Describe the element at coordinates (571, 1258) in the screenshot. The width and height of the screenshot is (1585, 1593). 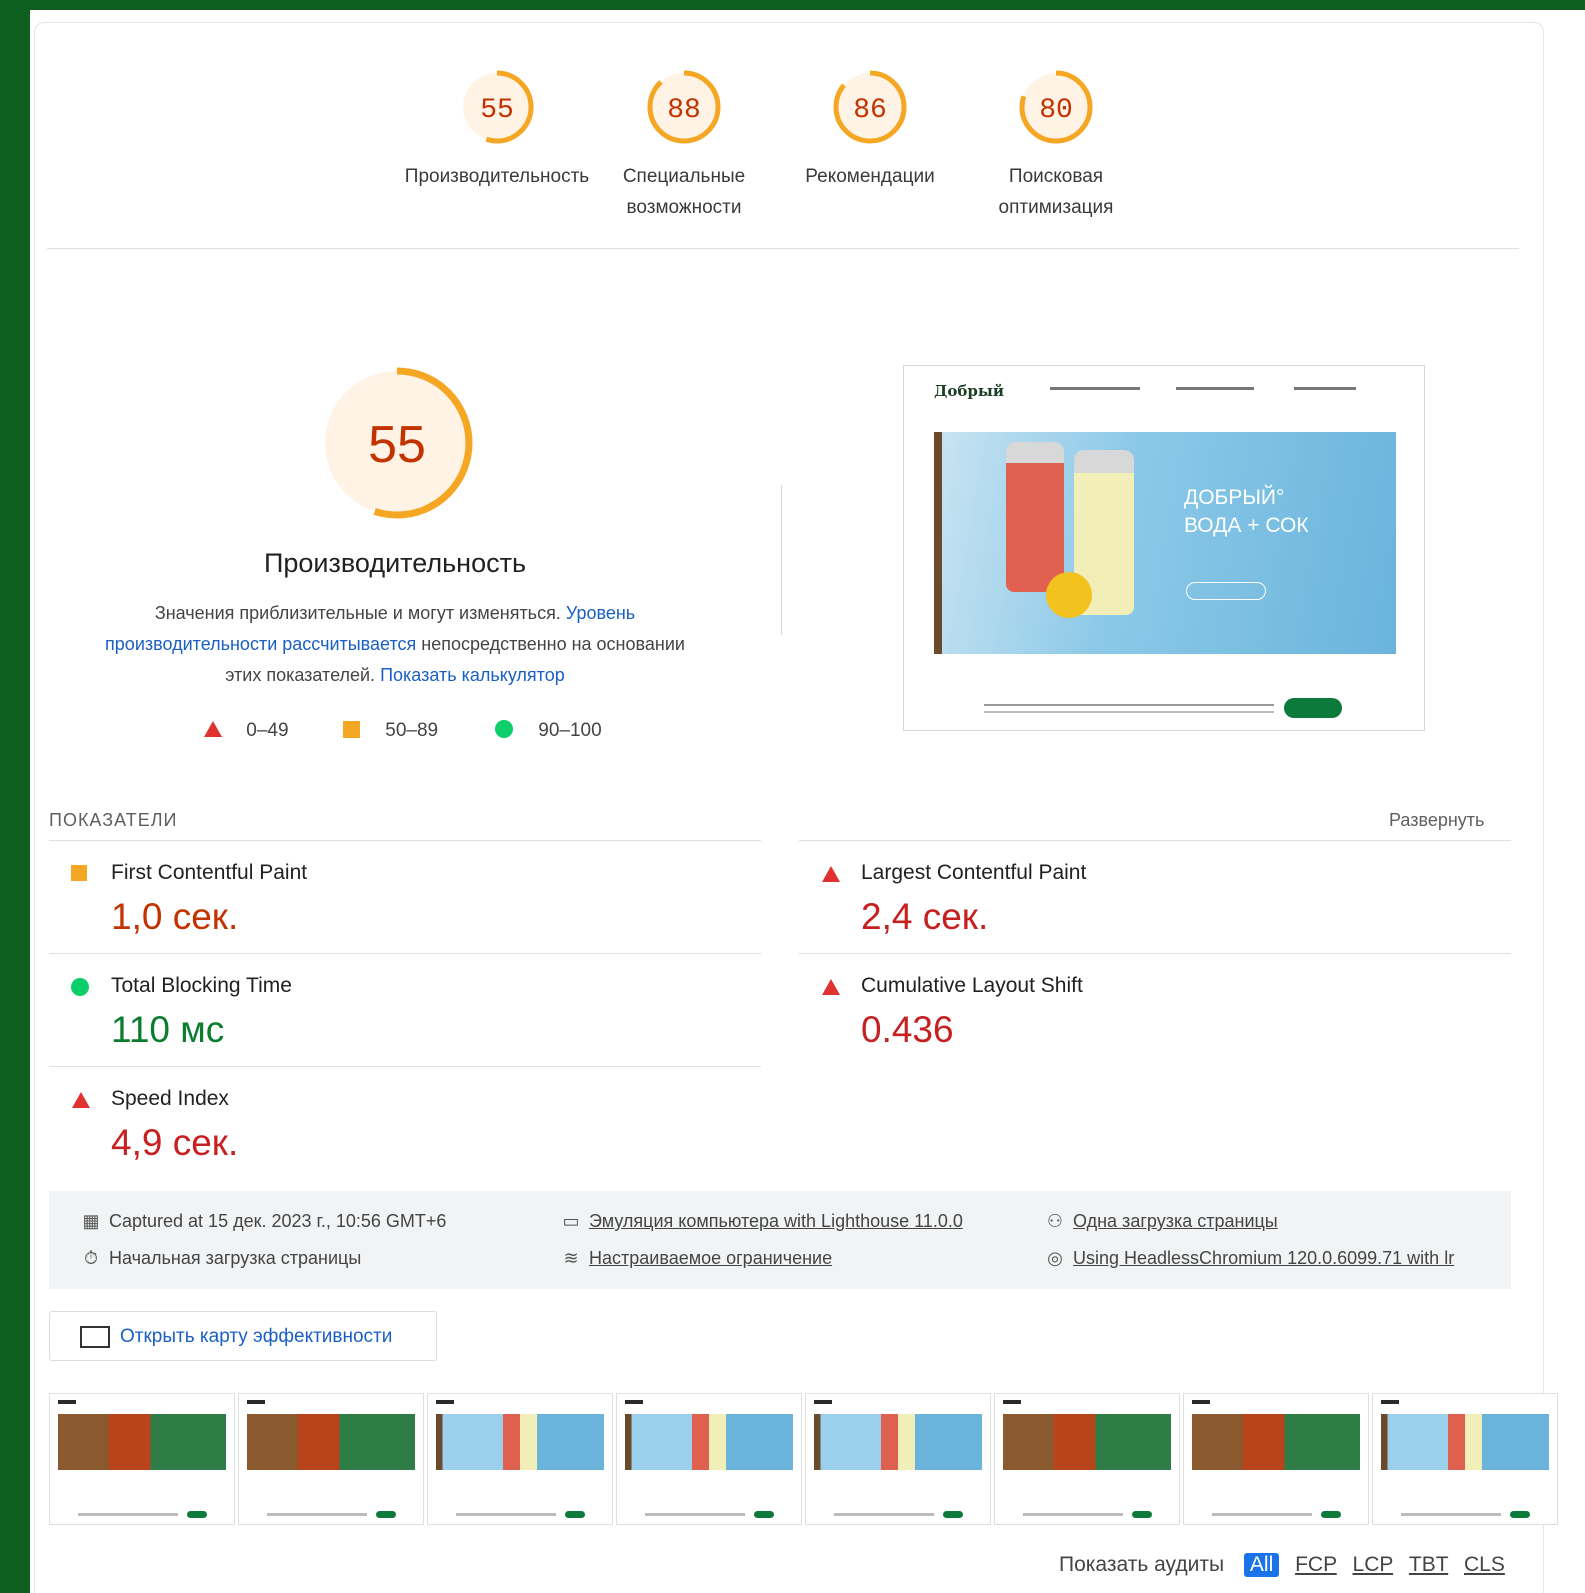
I see `wifi-icon: ≋` at that location.